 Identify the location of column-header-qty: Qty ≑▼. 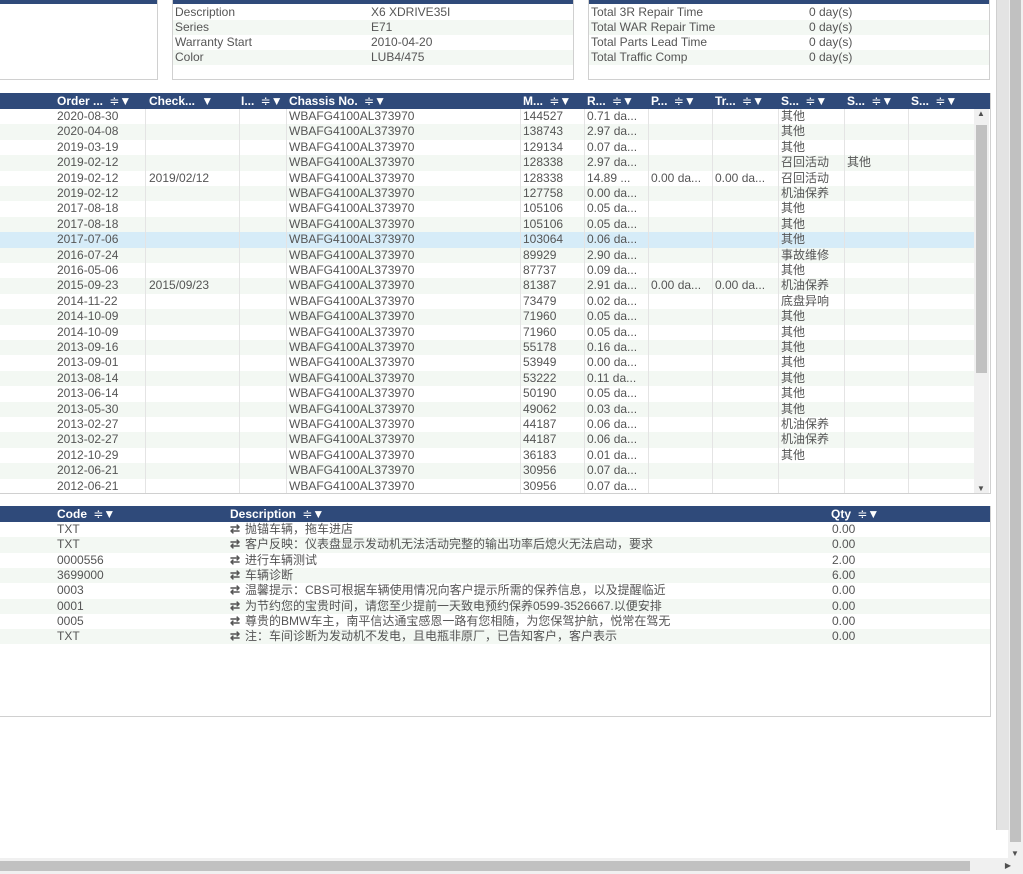
(881, 514).